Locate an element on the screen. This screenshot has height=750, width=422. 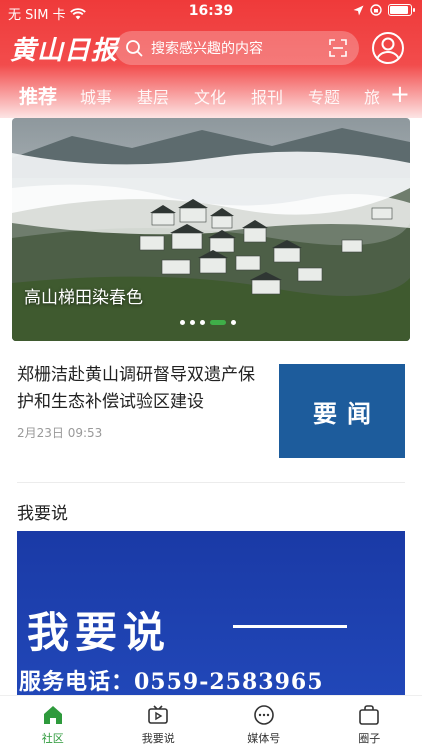
bottom-nav: 社区 我要说 媒体号 圈子 is located at coordinates (211, 722).